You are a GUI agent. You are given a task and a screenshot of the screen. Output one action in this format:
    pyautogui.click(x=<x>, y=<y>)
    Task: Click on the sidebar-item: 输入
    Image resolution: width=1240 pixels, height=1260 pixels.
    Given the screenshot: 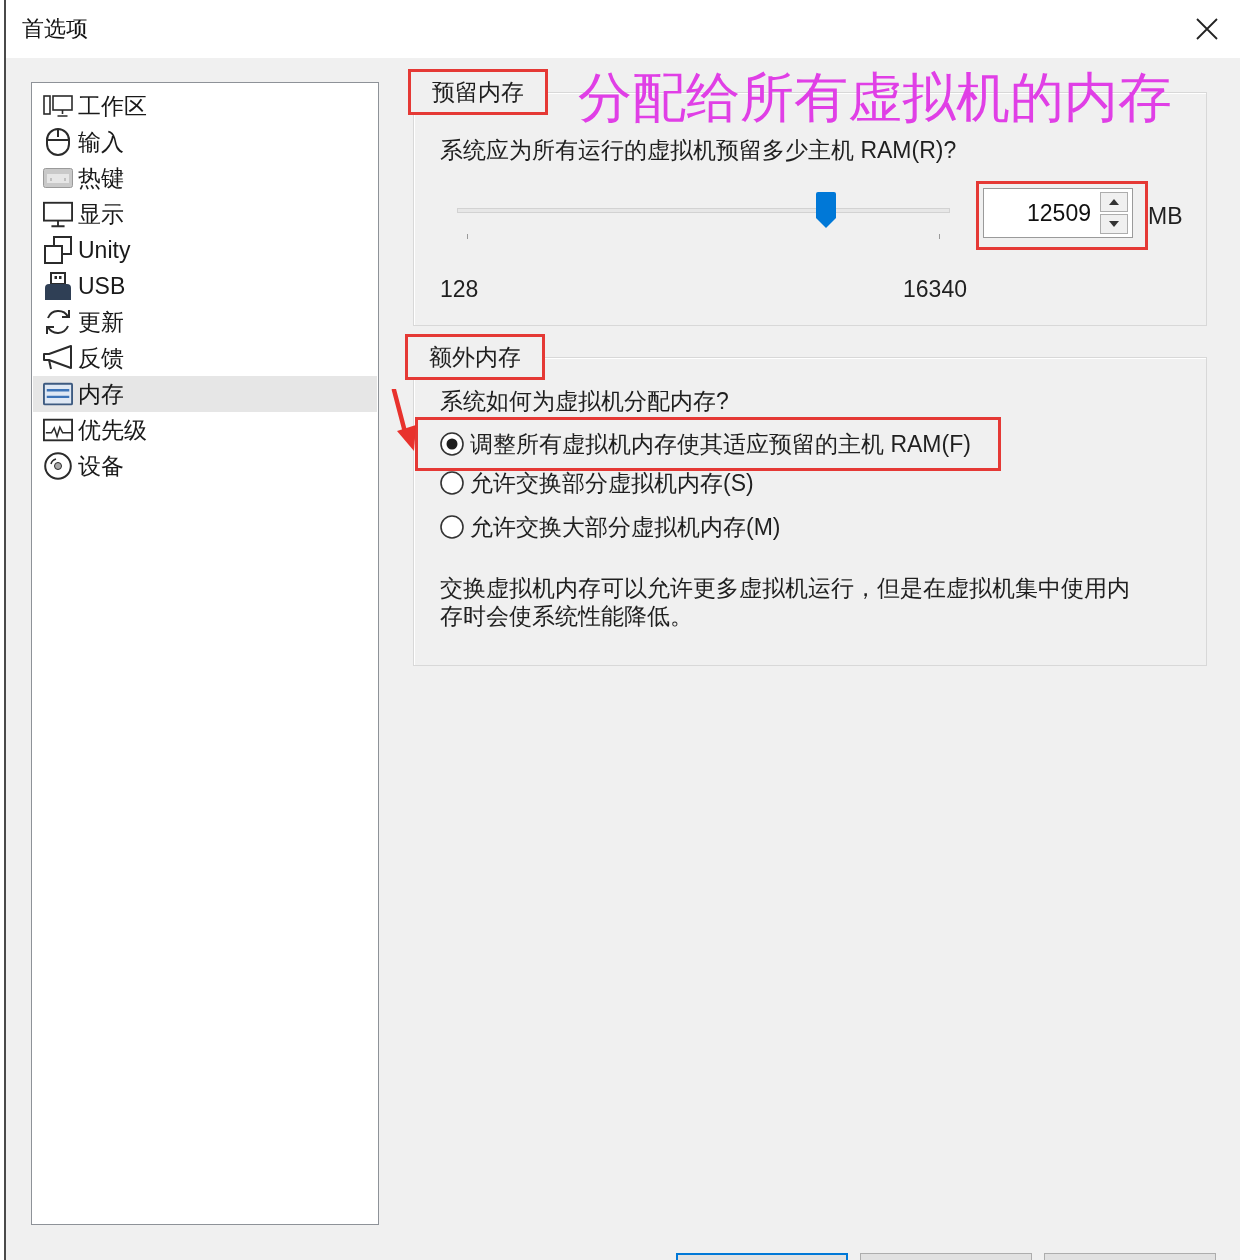 What is the action you would take?
    pyautogui.click(x=205, y=142)
    